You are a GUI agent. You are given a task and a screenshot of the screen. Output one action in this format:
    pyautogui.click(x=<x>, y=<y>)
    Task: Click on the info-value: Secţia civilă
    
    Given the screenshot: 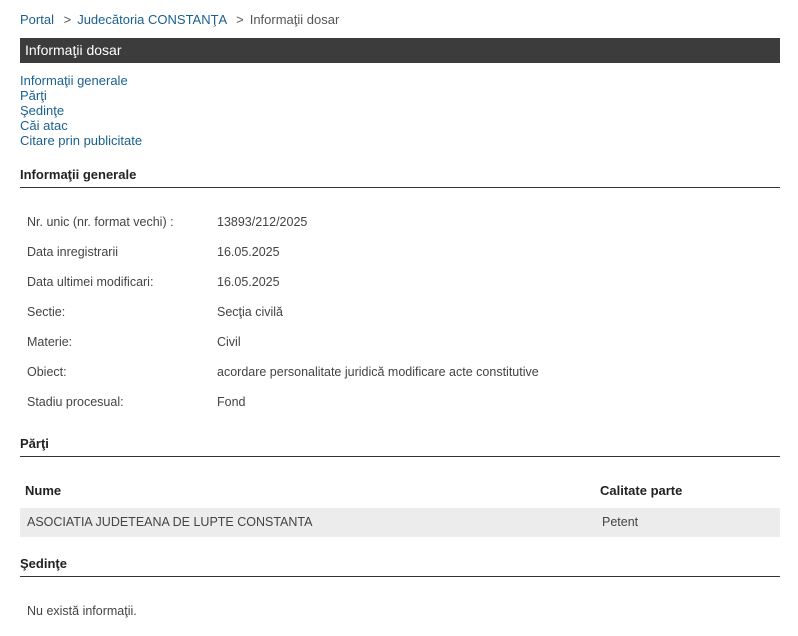 What is the action you would take?
    pyautogui.click(x=250, y=312)
    